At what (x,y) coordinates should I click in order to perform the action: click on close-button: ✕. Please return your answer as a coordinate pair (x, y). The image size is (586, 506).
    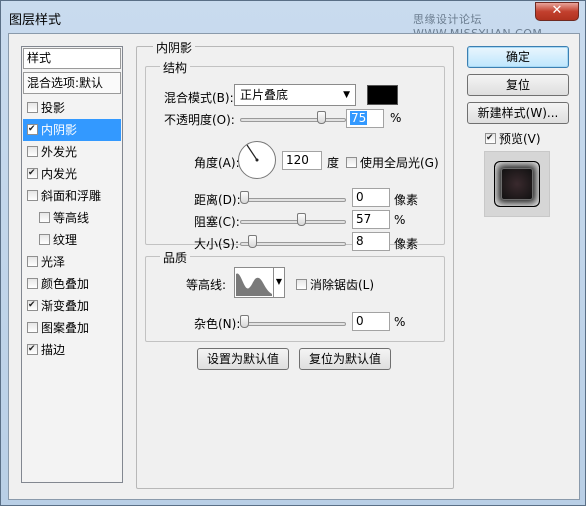
    Looking at the image, I should click on (557, 11).